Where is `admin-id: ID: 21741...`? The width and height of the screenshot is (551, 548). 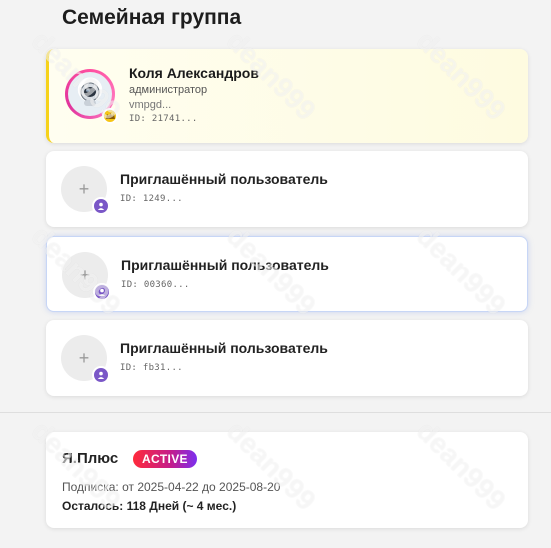
admin-id: ID: 21741... is located at coordinates (163, 119).